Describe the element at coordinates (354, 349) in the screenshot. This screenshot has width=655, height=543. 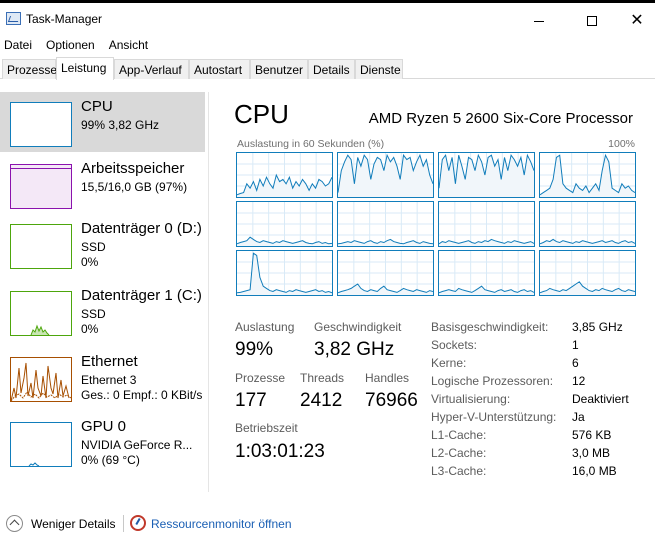
I see `geschwindigkeit-value: 3,82 GHz` at that location.